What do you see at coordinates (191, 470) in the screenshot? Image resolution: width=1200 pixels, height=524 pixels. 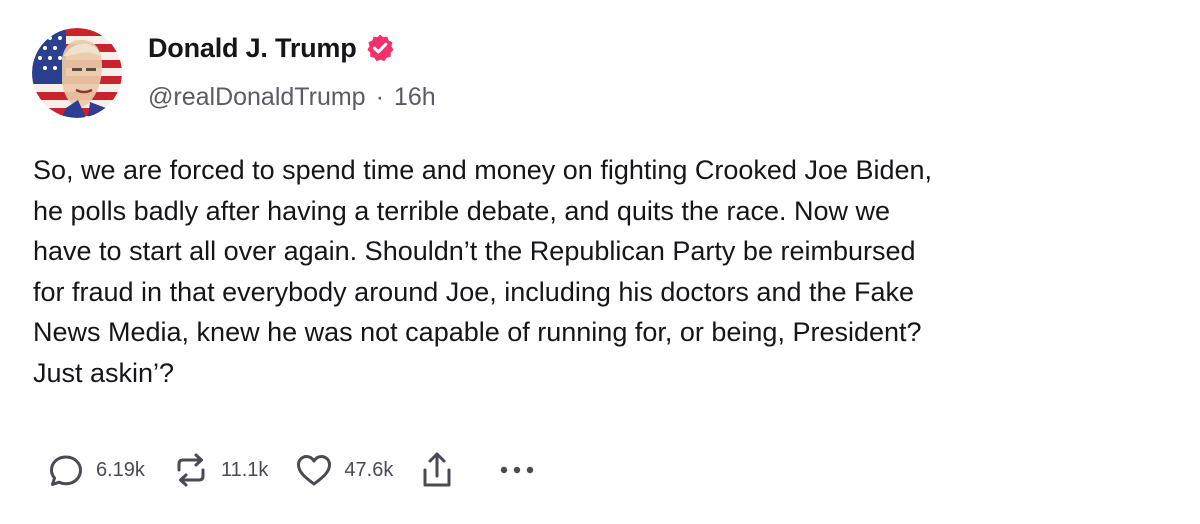 I see `repost-arrows-icon` at bounding box center [191, 470].